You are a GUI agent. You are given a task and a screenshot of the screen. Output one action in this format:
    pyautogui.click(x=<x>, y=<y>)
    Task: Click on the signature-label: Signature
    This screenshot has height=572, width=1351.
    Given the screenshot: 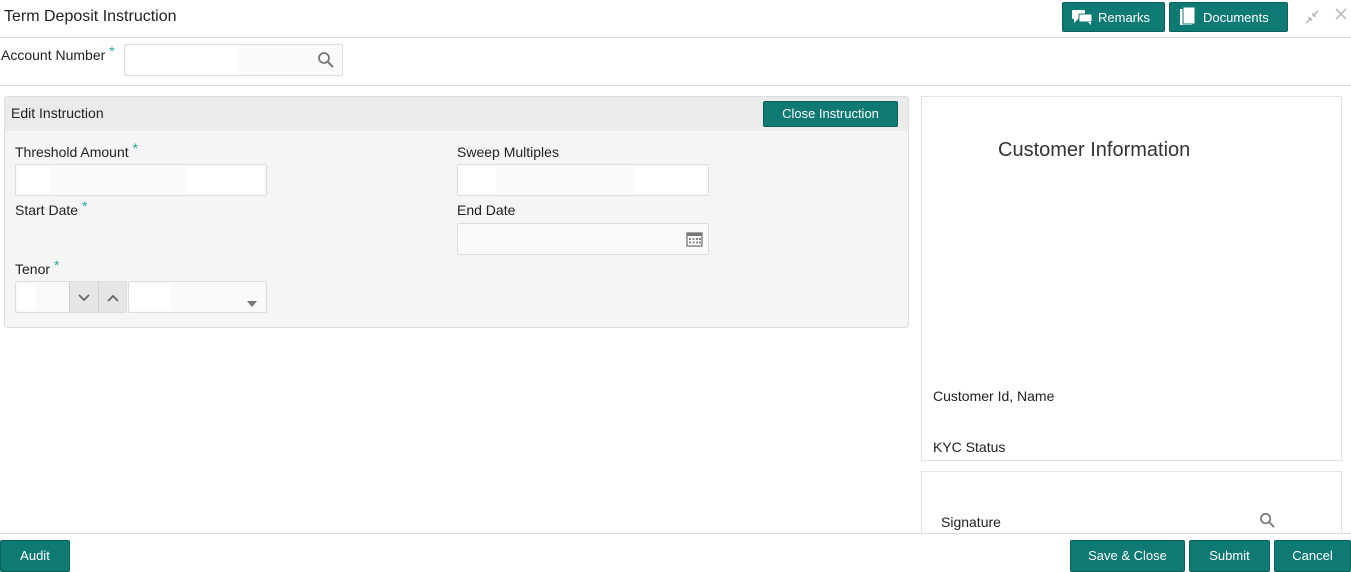 What is the action you would take?
    pyautogui.click(x=971, y=522)
    